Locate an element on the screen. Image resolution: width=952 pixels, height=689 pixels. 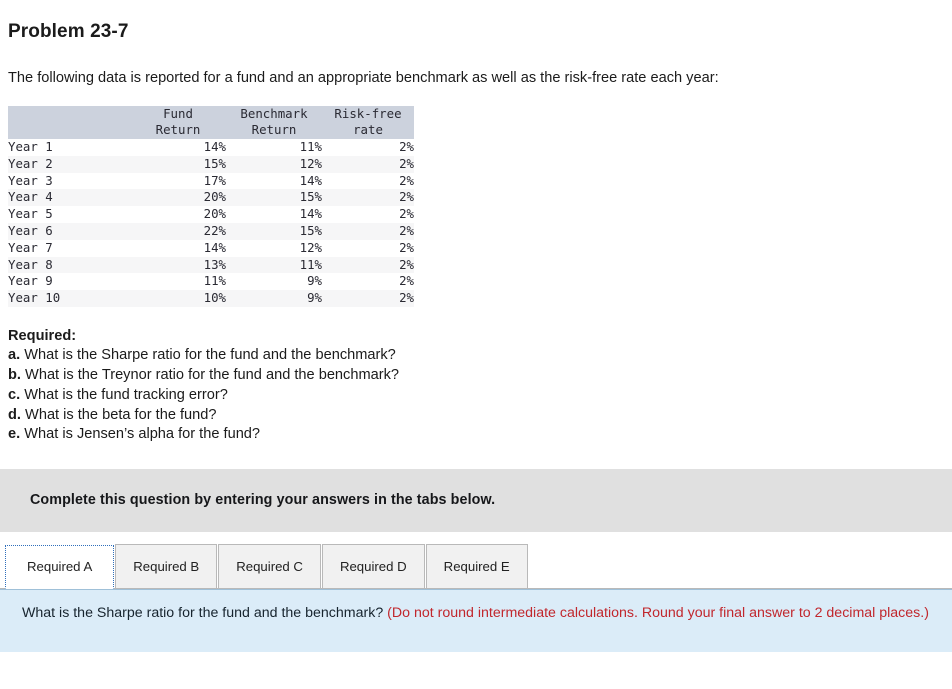
cell-fund-return: 14% is located at coordinates (214, 247).